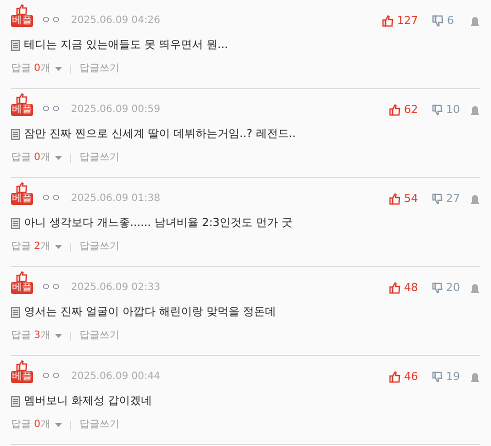 The image size is (491, 446). I want to click on comment-date: 2025.06.09 04:26, so click(115, 21).